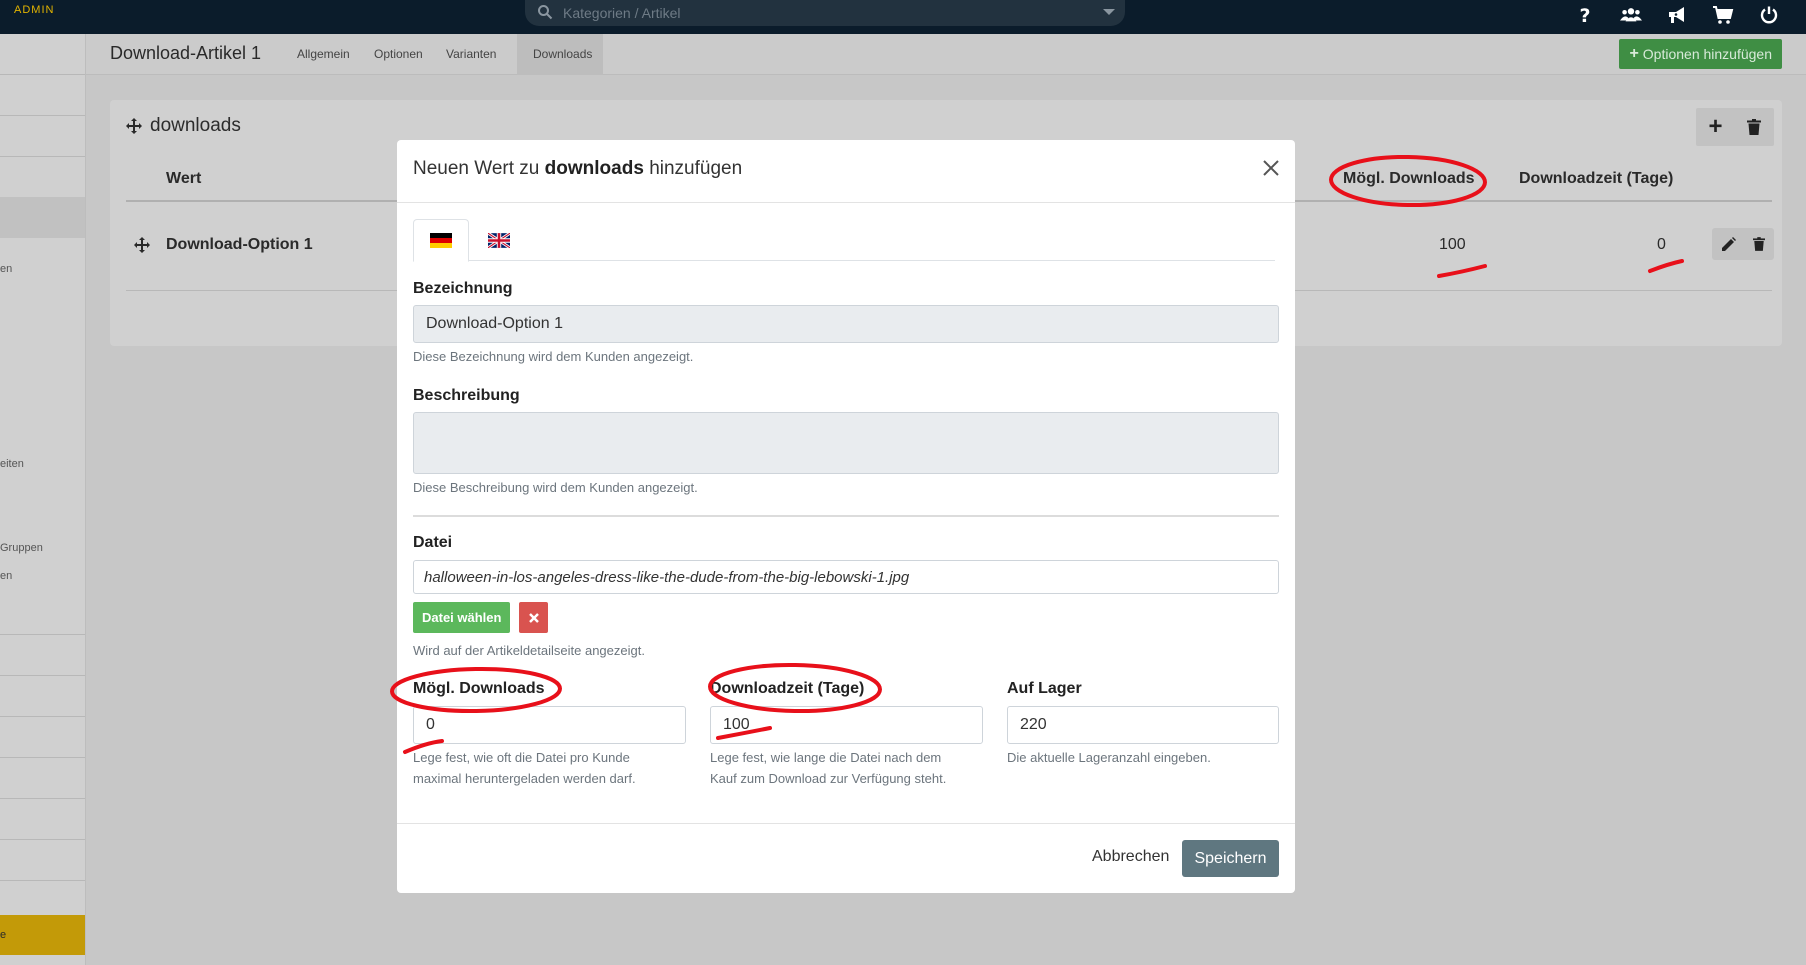  What do you see at coordinates (846, 577) in the screenshot?
I see `file-input` at bounding box center [846, 577].